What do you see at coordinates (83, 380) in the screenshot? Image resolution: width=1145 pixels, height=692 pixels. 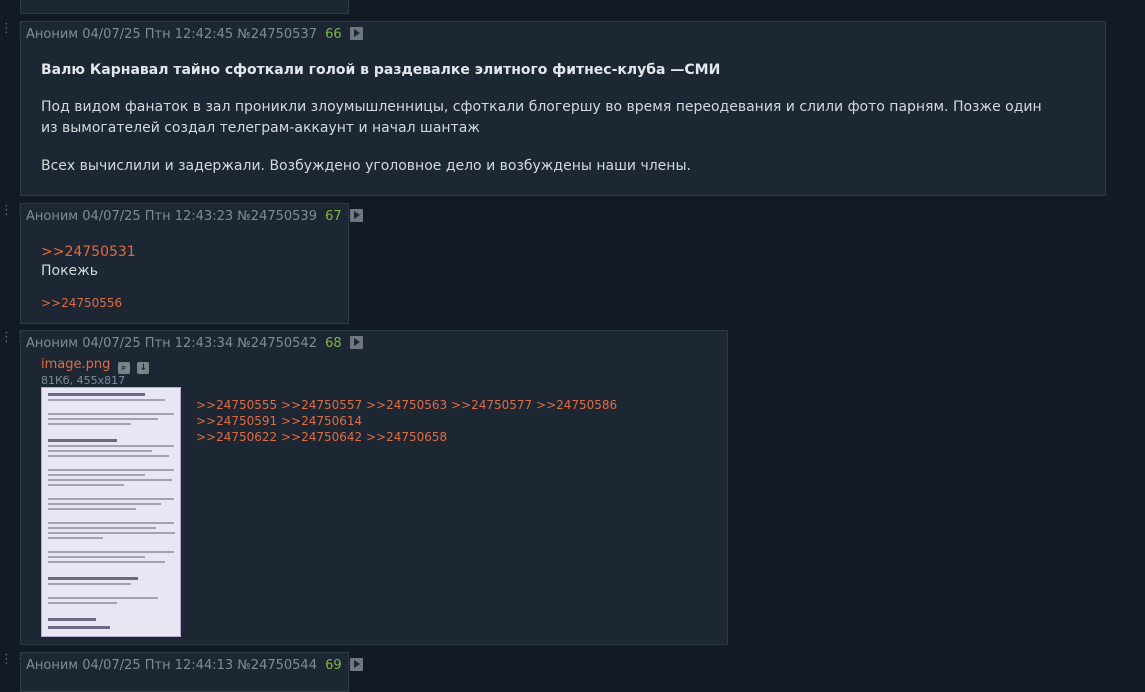 I see `file-info: 81Кб, 455x817` at bounding box center [83, 380].